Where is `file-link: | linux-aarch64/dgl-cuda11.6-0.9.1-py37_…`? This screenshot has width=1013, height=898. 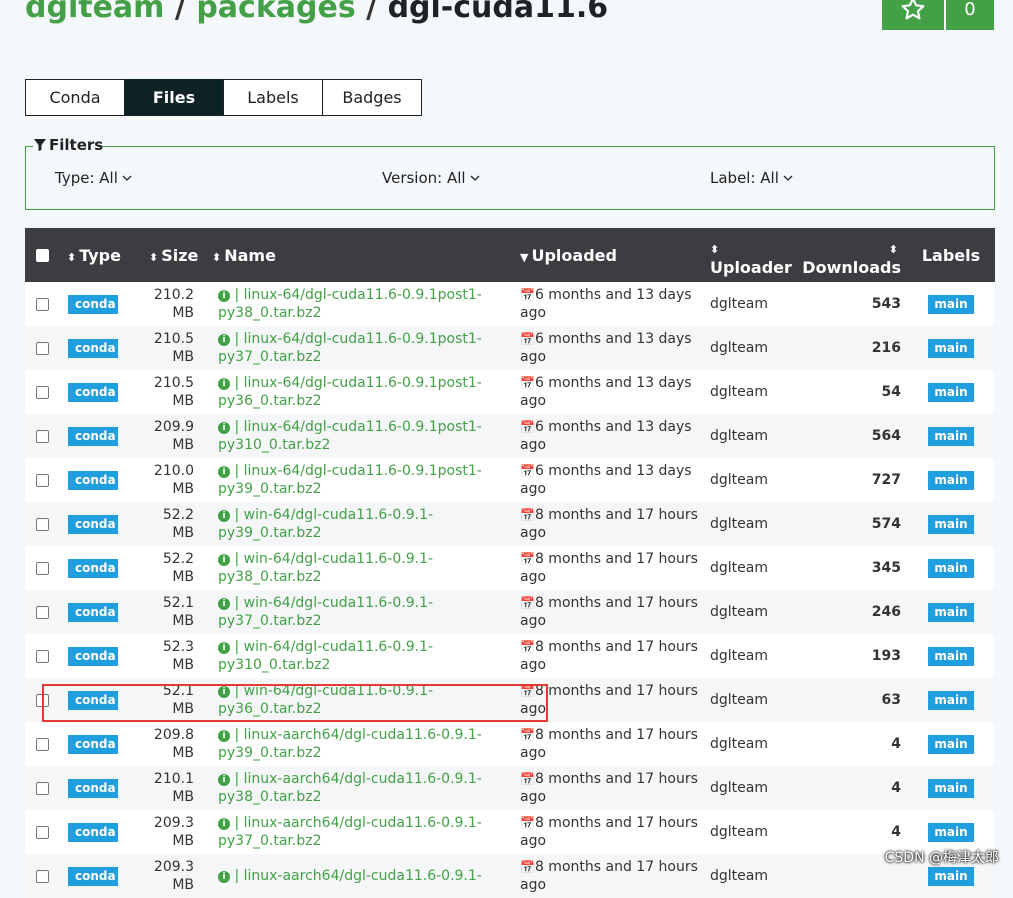 file-link: | linux-aarch64/dgl-cuda11.6-0.9.1-py37_… is located at coordinates (350, 832).